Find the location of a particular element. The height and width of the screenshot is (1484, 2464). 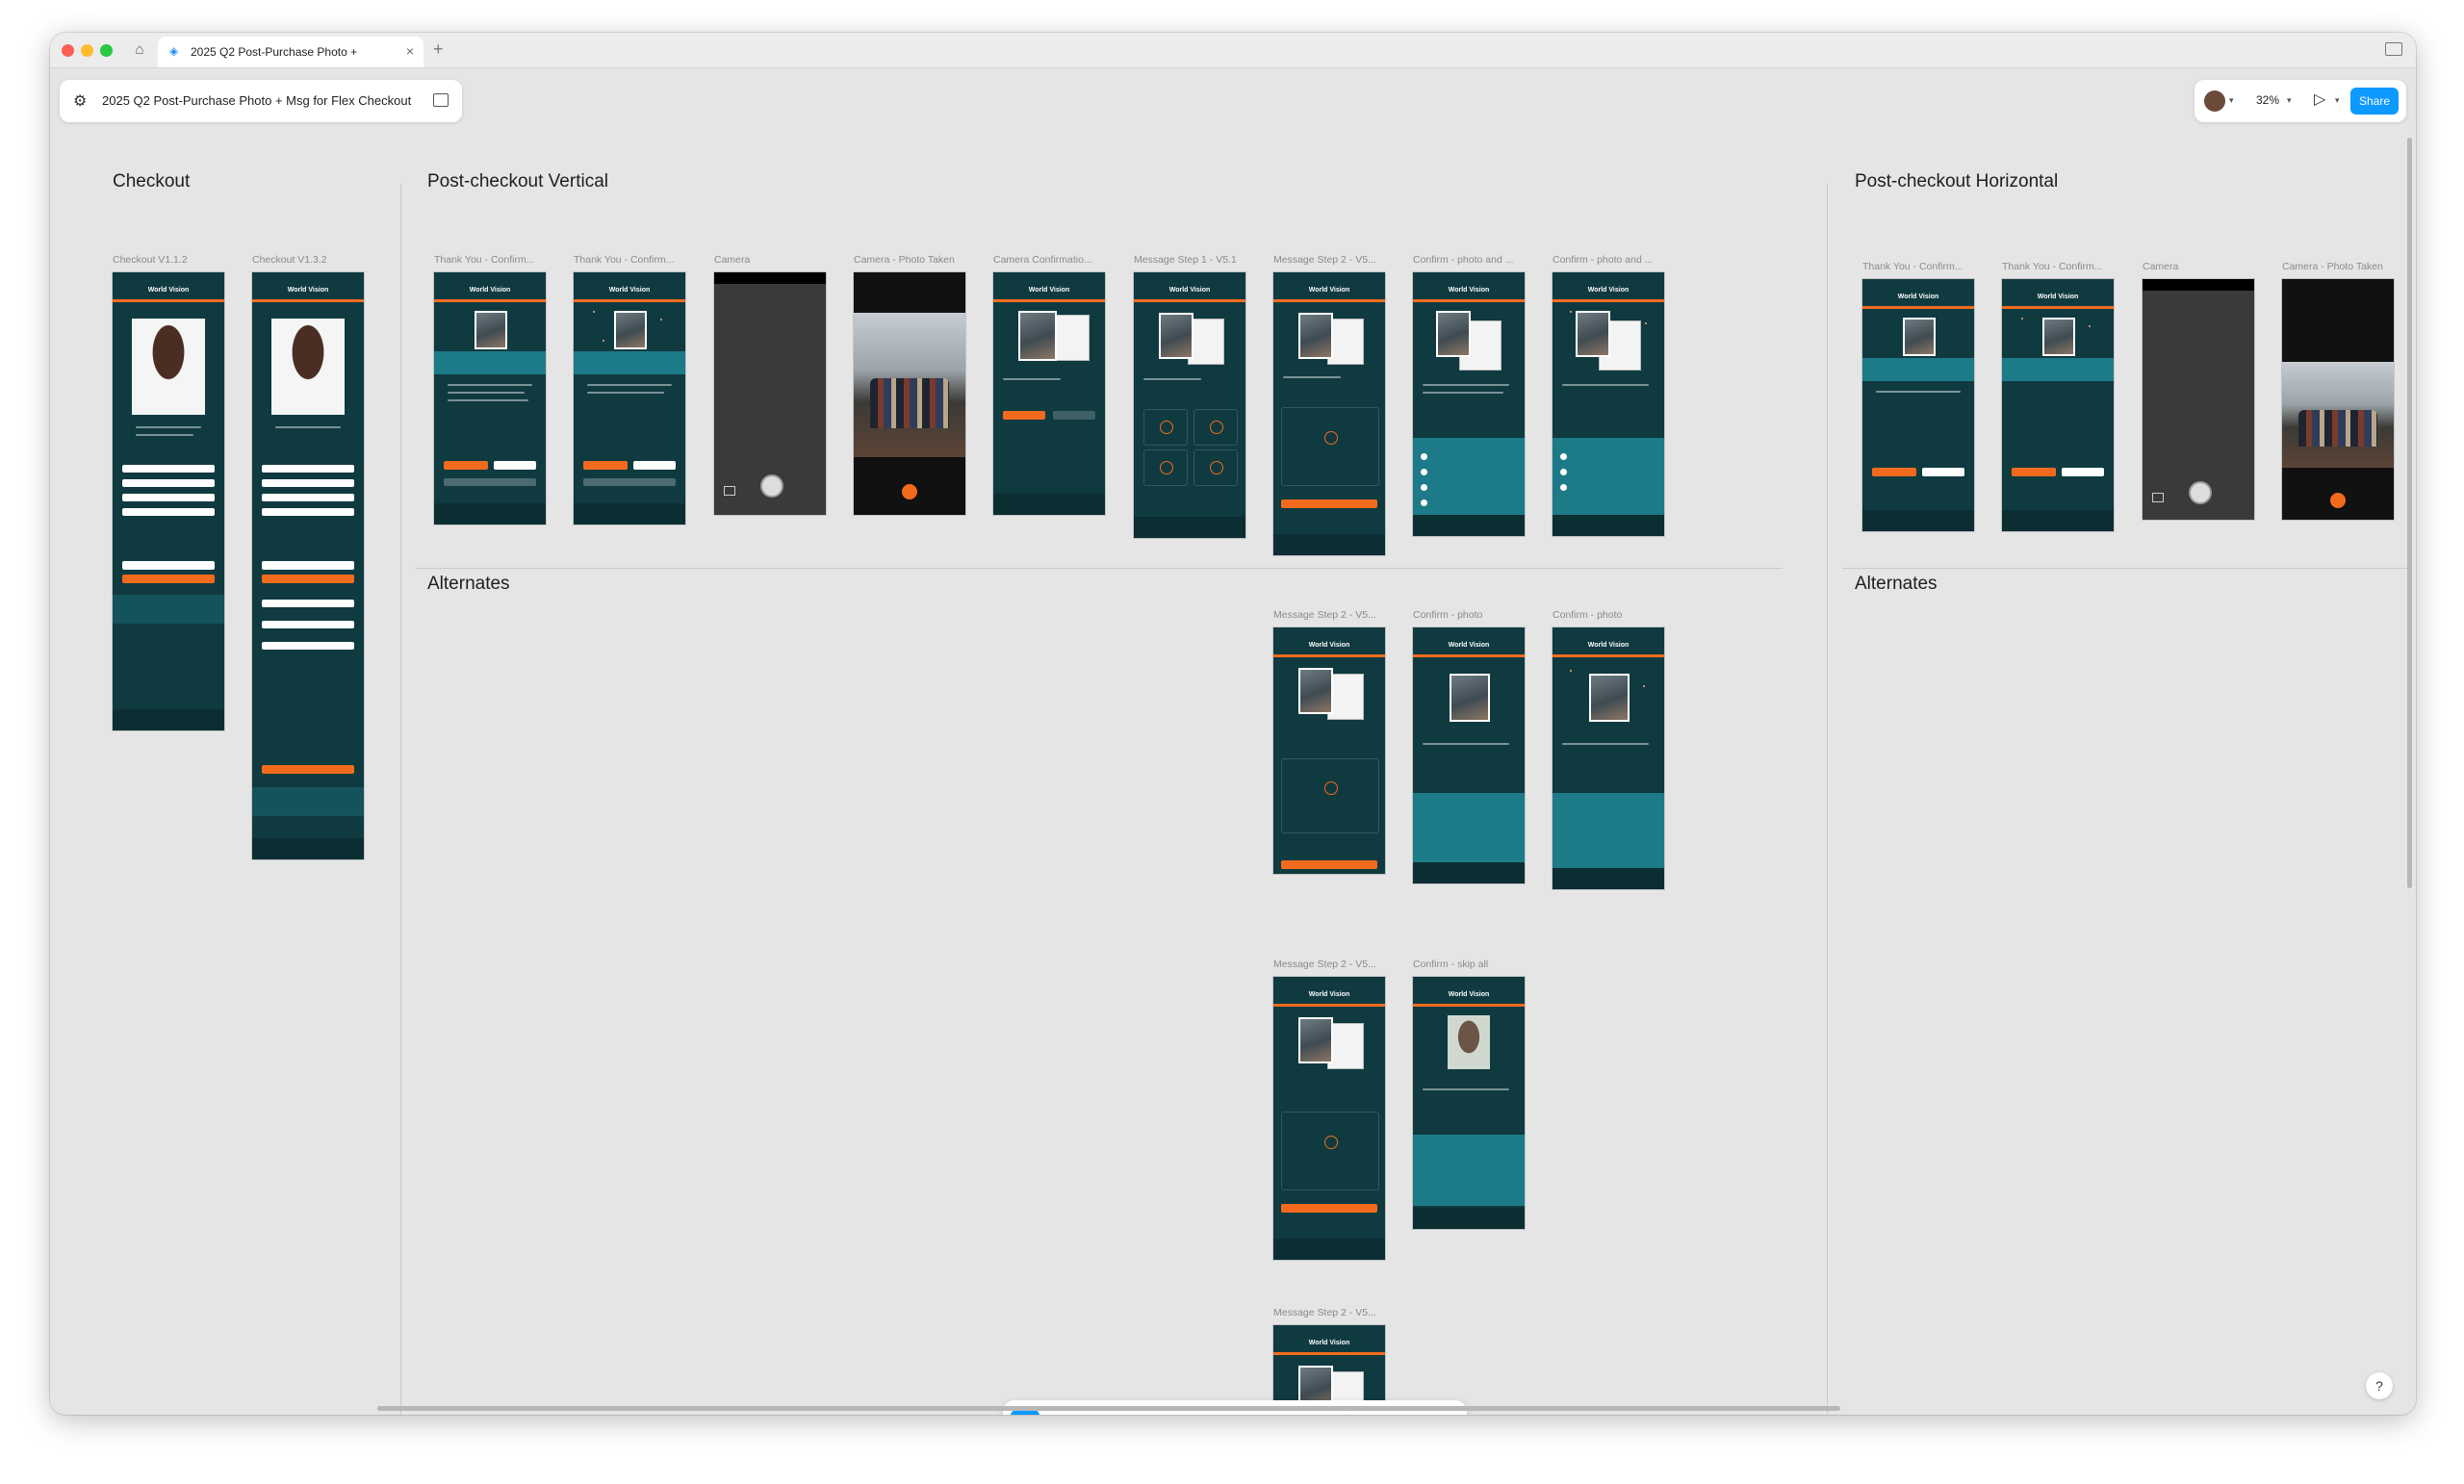

frame-thank-you-confirm-2: World Vision is located at coordinates (629, 399).